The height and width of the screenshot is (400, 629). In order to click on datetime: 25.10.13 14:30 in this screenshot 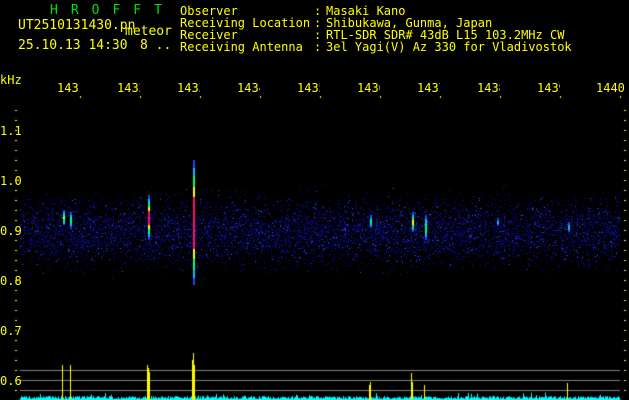, I will do `click(73, 45)`.